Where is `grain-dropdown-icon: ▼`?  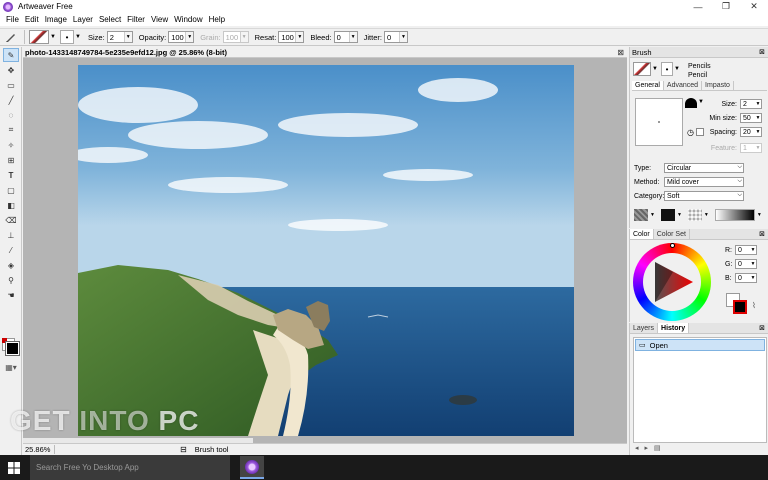 grain-dropdown-icon: ▼ is located at coordinates (706, 215).